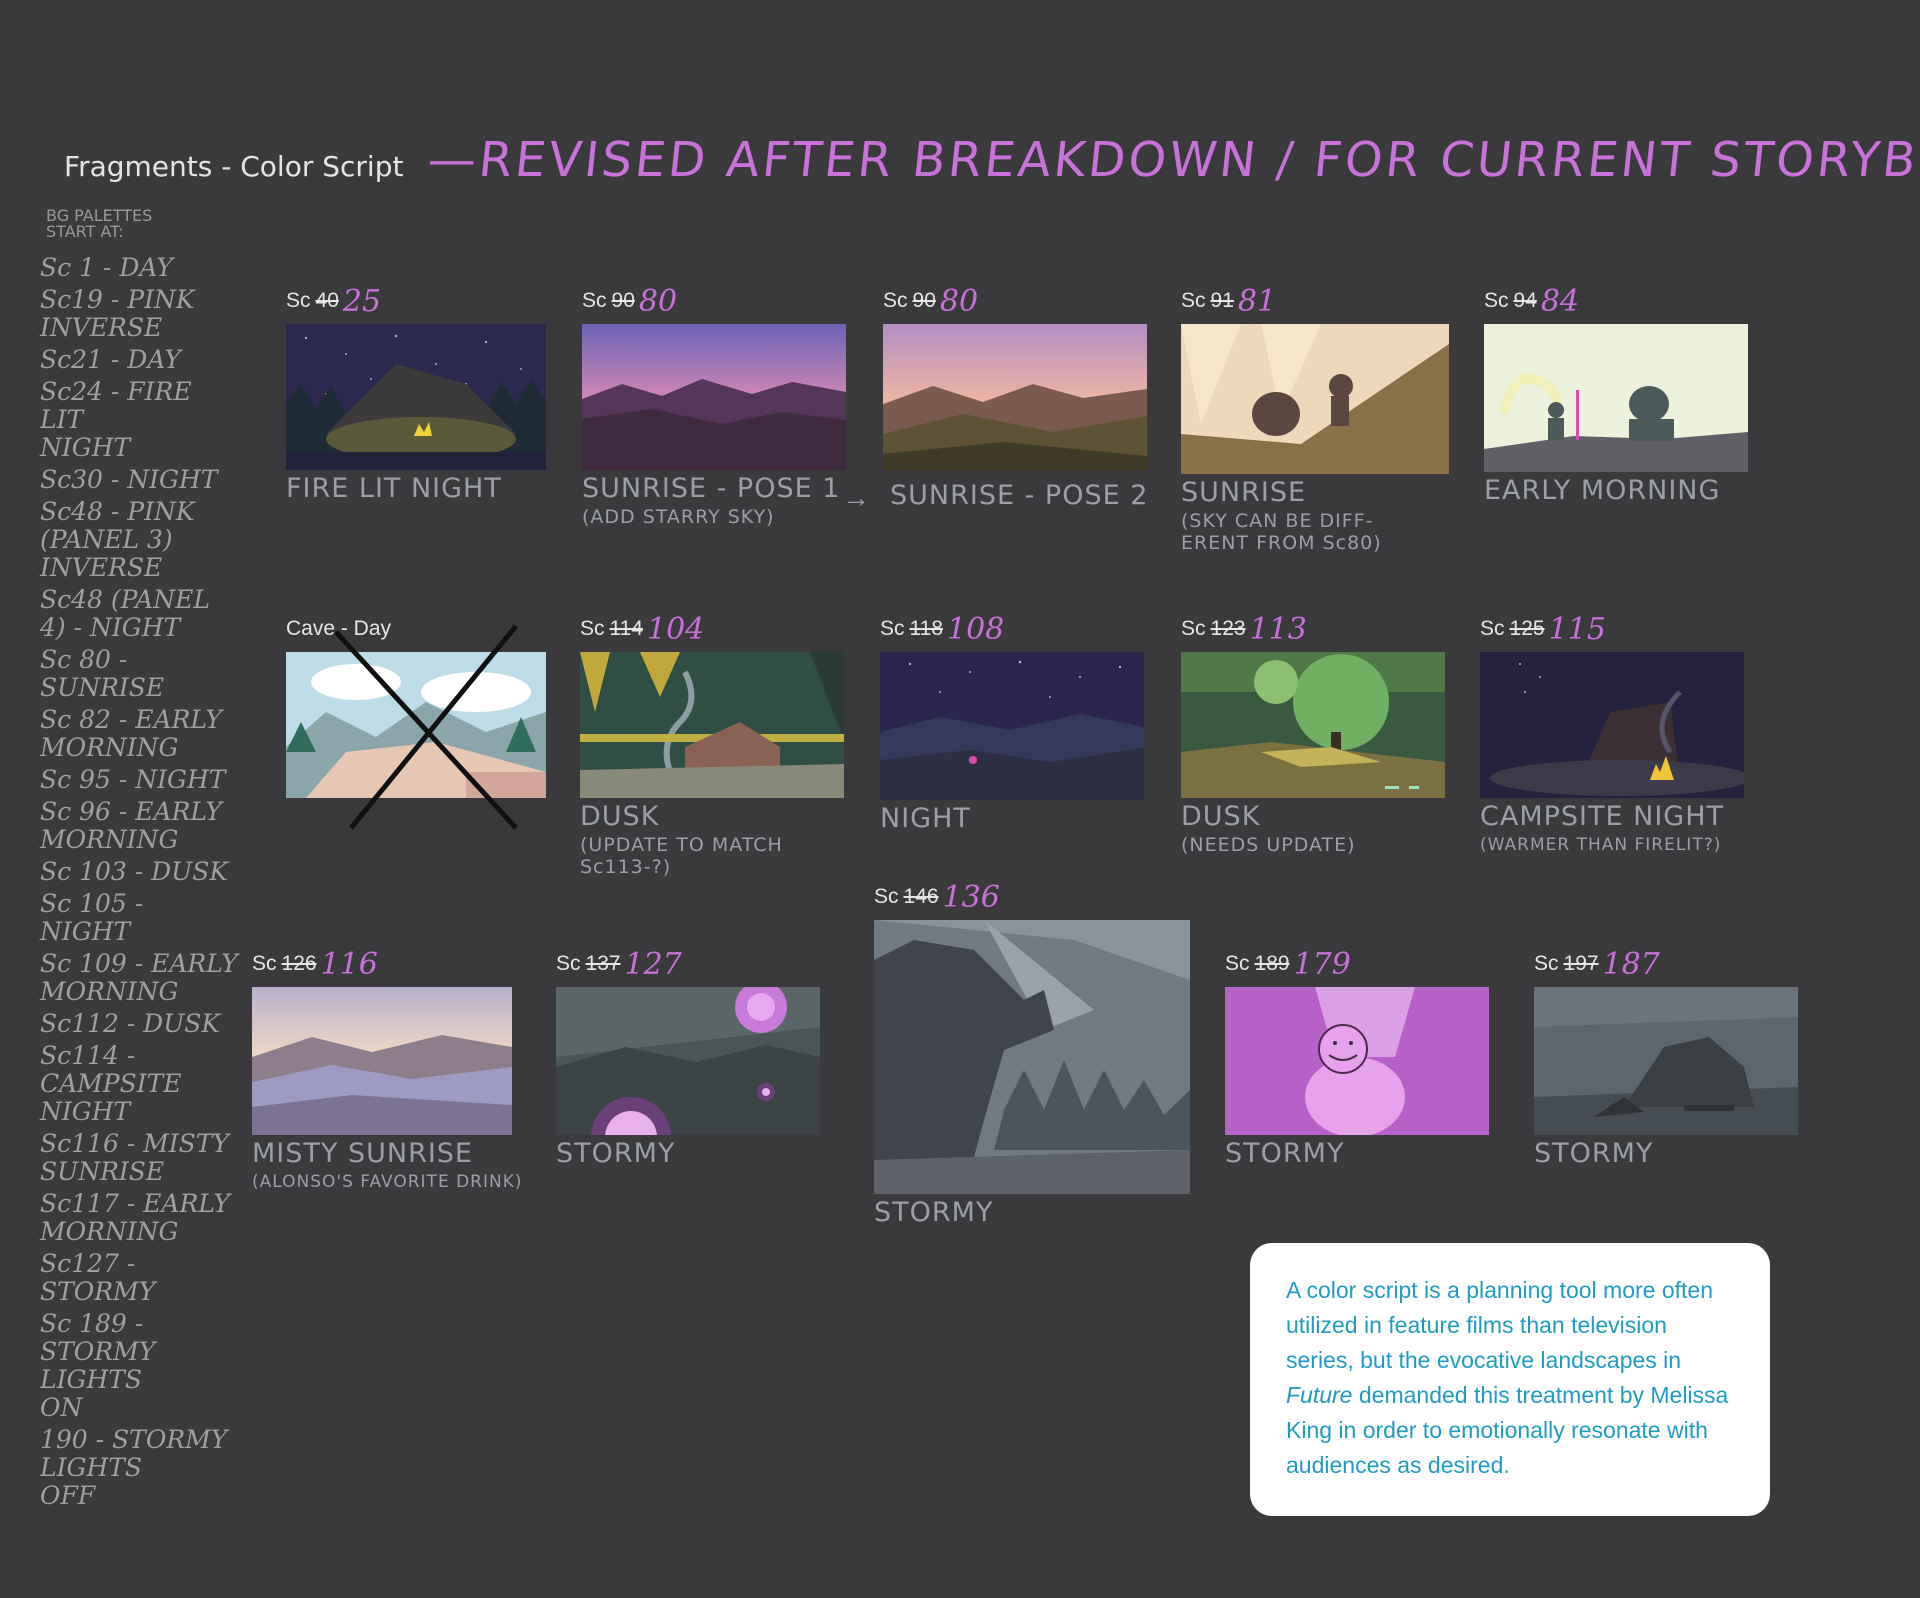 Image resolution: width=1920 pixels, height=1598 pixels. What do you see at coordinates (1278, 629) in the screenshot?
I see `new-scene-number: 113` at bounding box center [1278, 629].